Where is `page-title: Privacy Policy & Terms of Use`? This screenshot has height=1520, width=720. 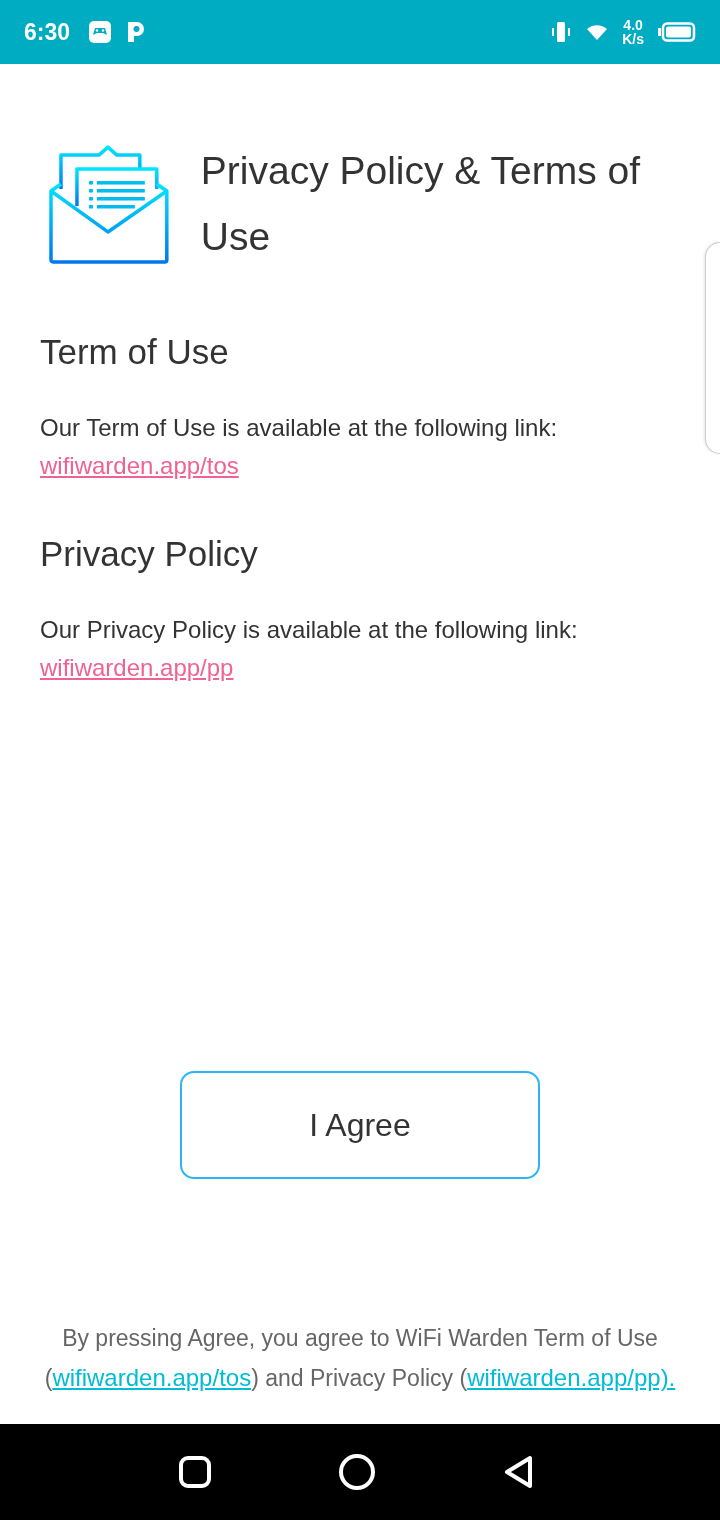 page-title: Privacy Policy & Terms of Use is located at coordinates (421, 204).